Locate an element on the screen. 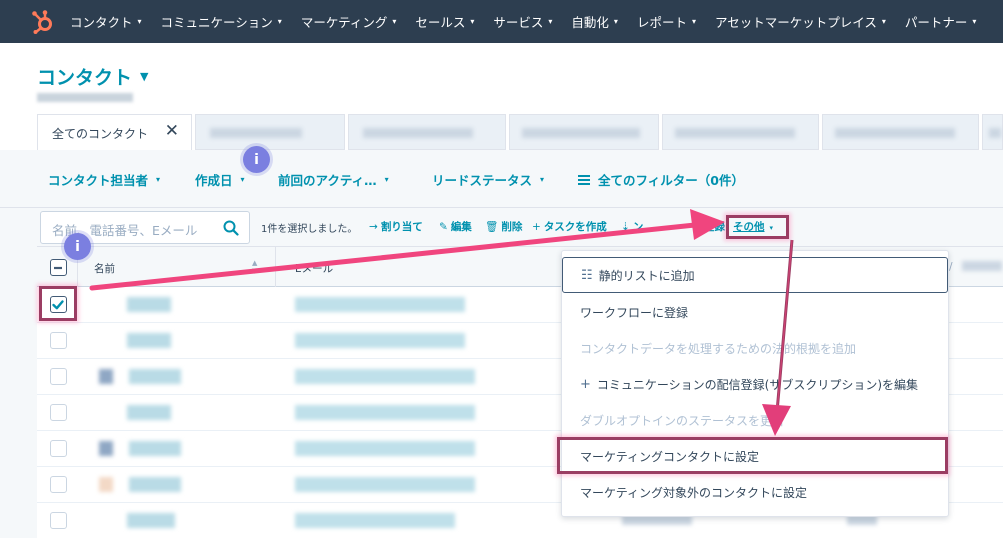 The width and height of the screenshot is (1003, 538). arrow-right-icon: → is located at coordinates (373, 227).